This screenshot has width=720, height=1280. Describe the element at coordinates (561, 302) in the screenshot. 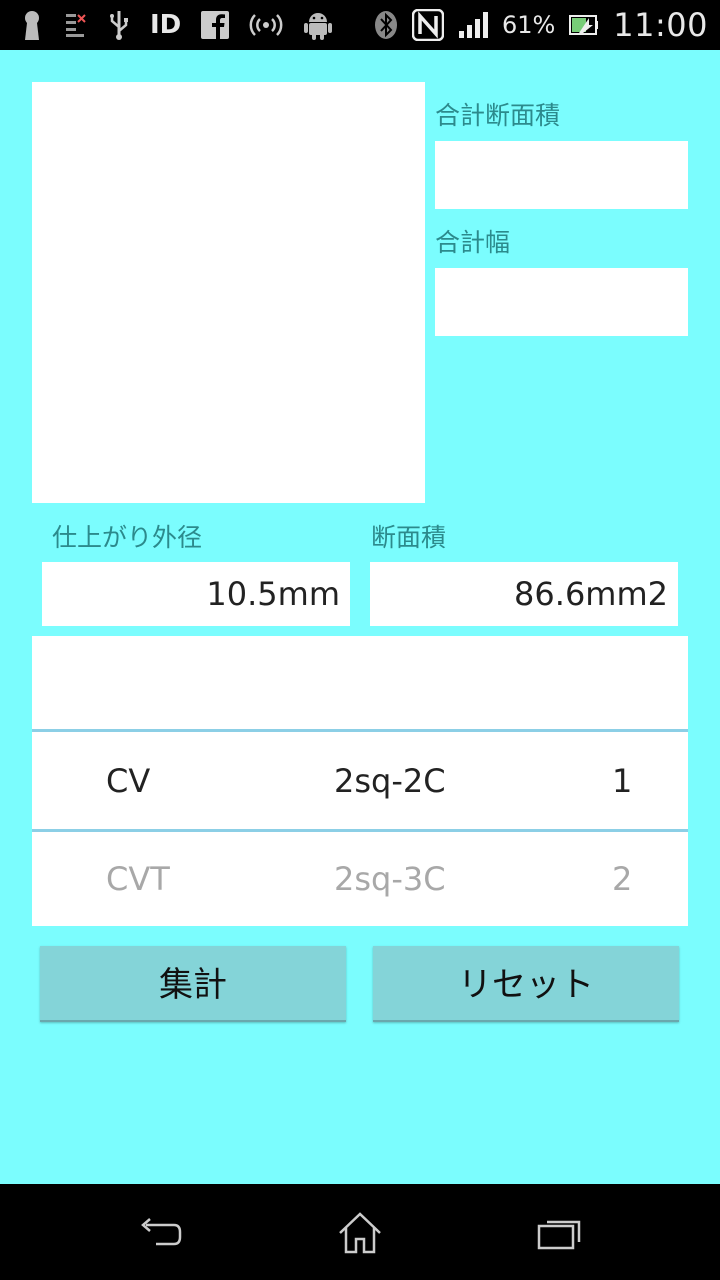

I see `total-width-field` at that location.